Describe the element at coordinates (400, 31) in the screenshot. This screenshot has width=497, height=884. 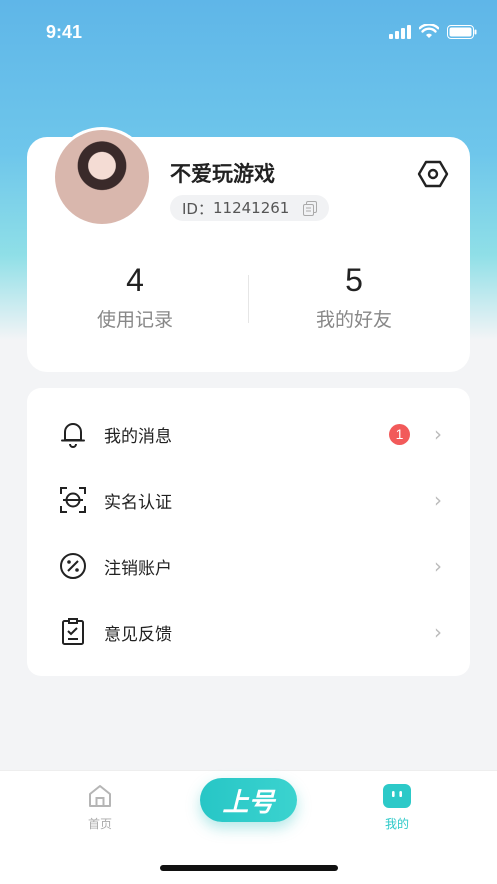
I see `signal-icon` at that location.